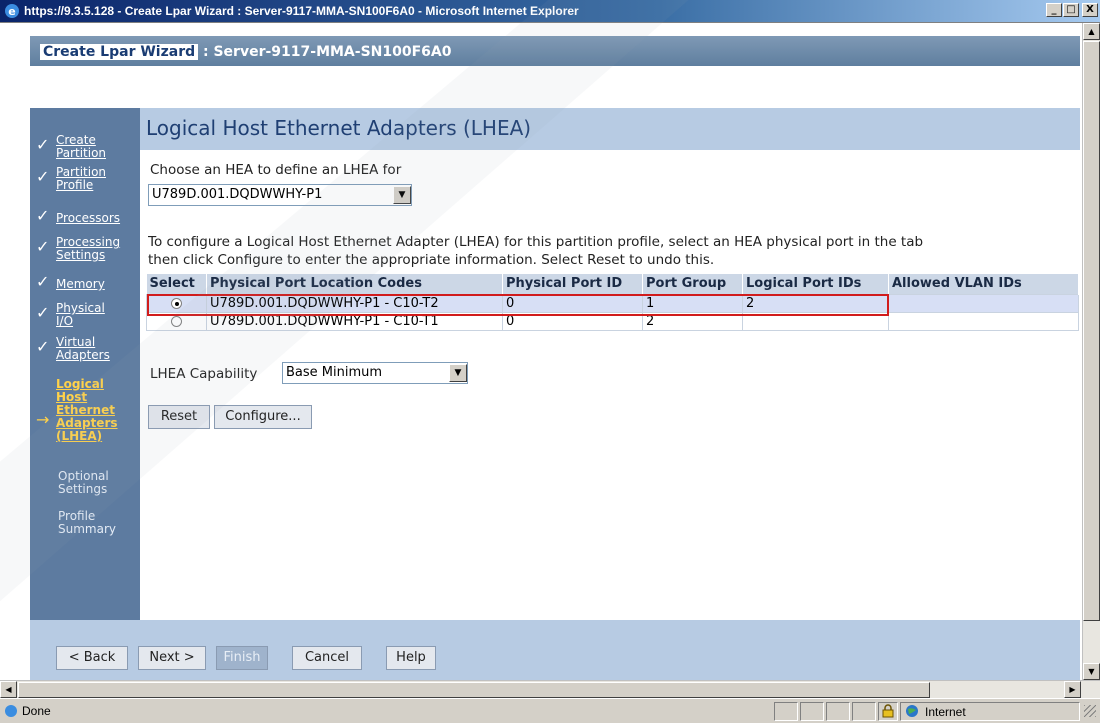  I want to click on maximize-button: □, so click(1071, 10).